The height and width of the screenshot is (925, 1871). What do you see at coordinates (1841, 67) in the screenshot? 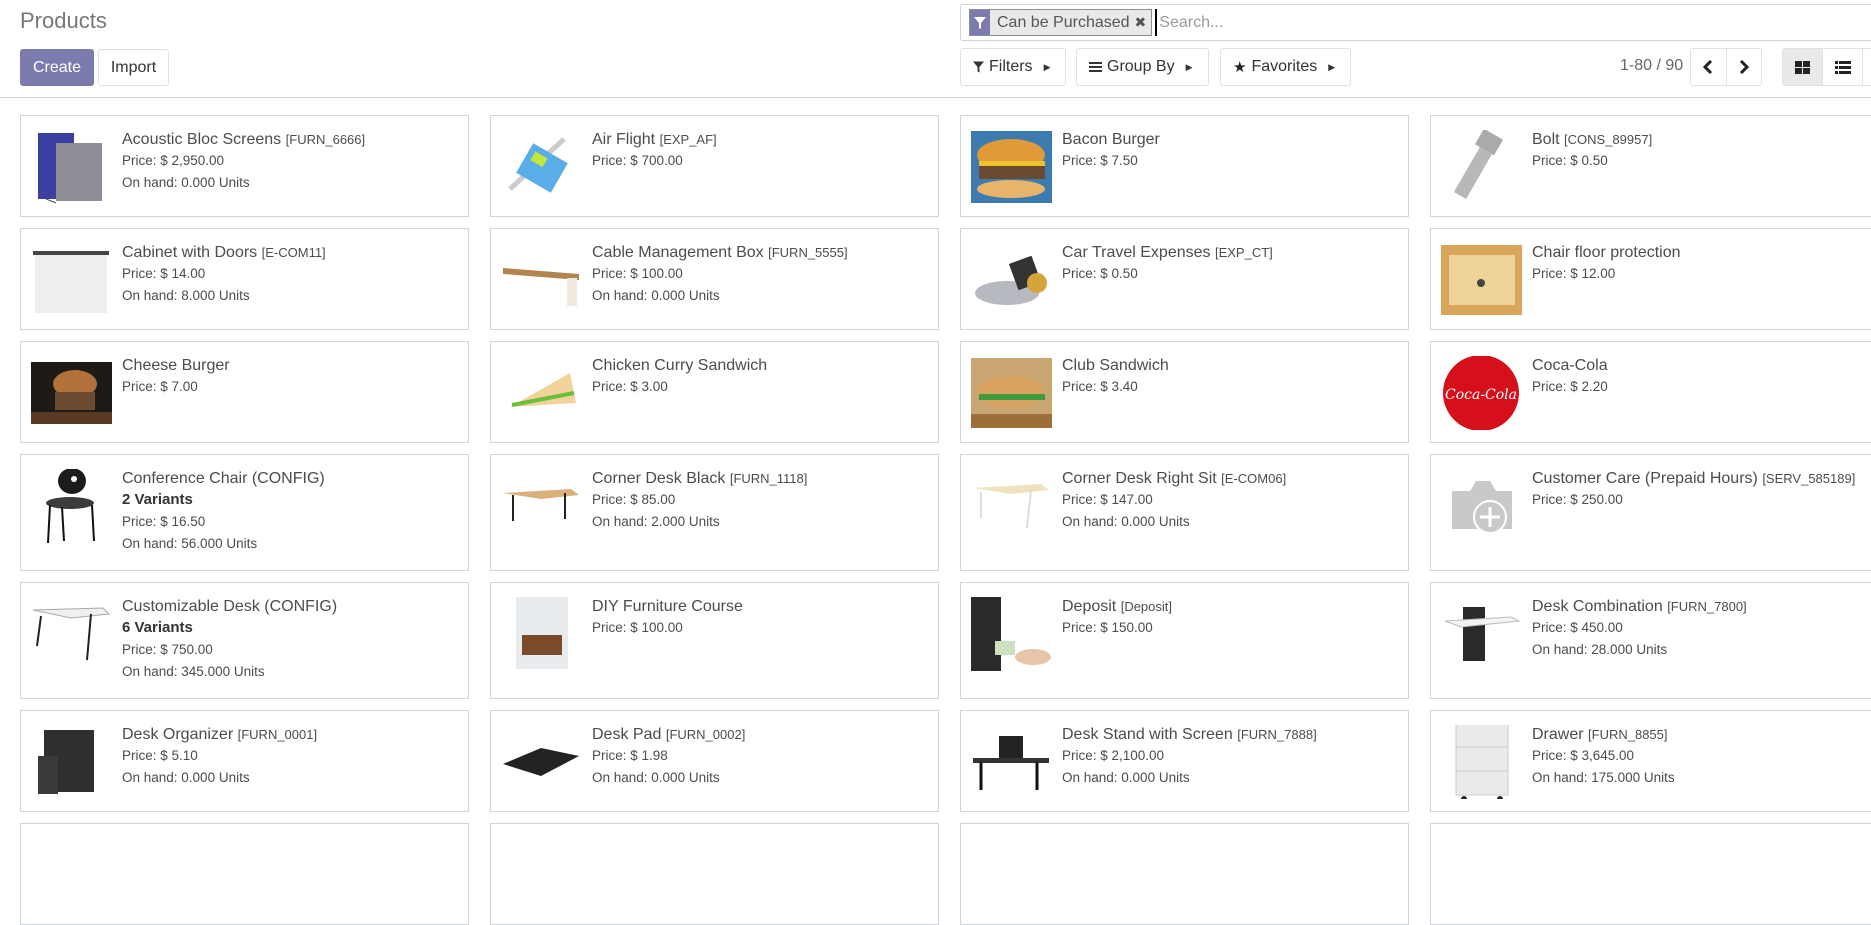
I see `list-view-button` at bounding box center [1841, 67].